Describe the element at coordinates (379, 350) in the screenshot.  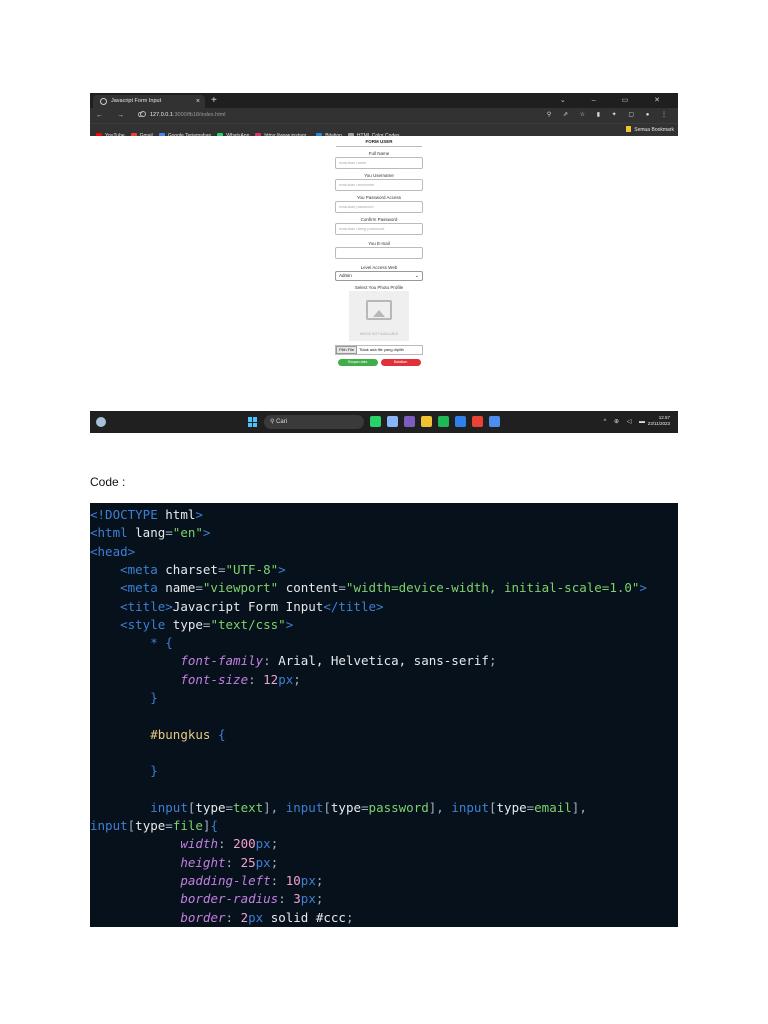
I see `file-input: Pilih File Tidak ada file yang dipilih` at that location.